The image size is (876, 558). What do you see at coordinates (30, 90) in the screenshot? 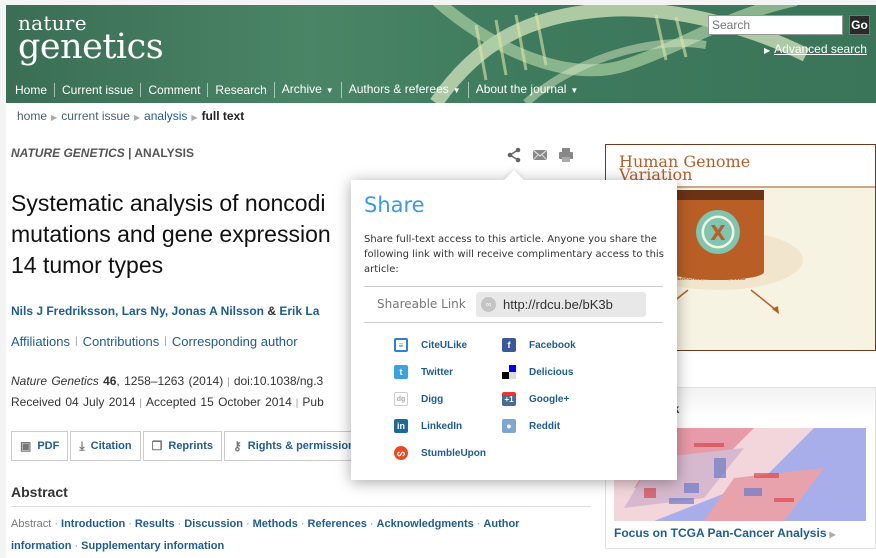
I see `nav-home: Home` at bounding box center [30, 90].